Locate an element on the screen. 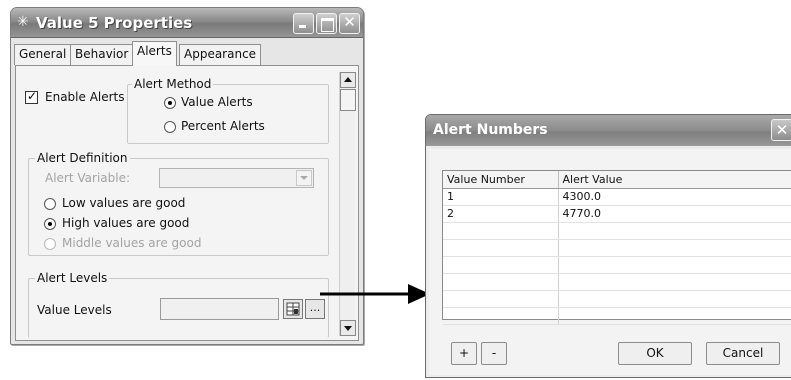 The image size is (791, 380). arrow-down-icon is located at coordinates (348, 328).